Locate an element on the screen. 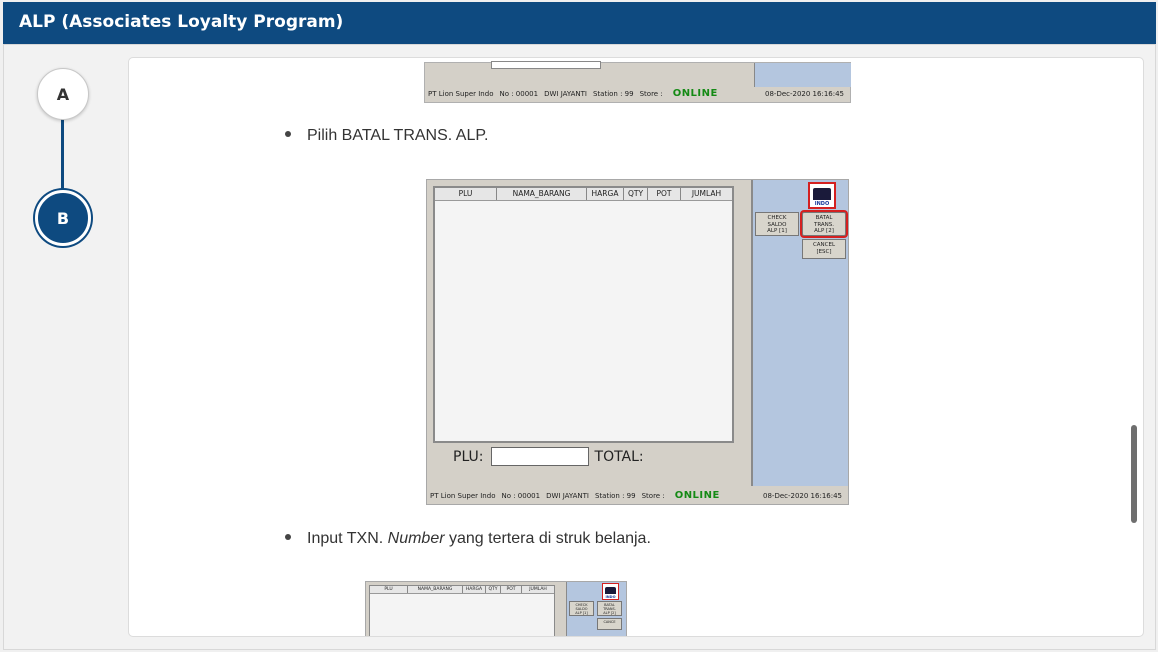  pos-field is located at coordinates (546, 65).